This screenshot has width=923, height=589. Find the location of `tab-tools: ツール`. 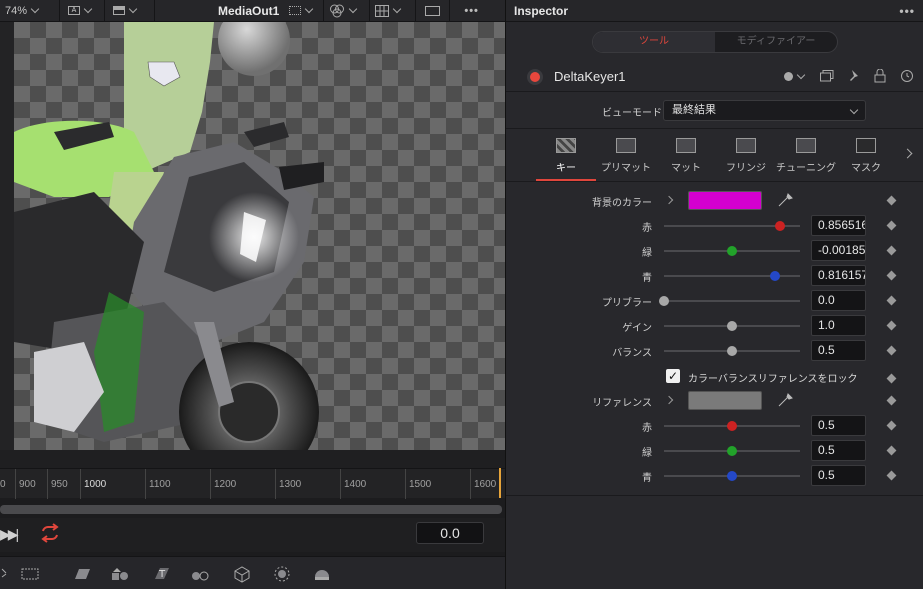

tab-tools: ツール is located at coordinates (654, 42).